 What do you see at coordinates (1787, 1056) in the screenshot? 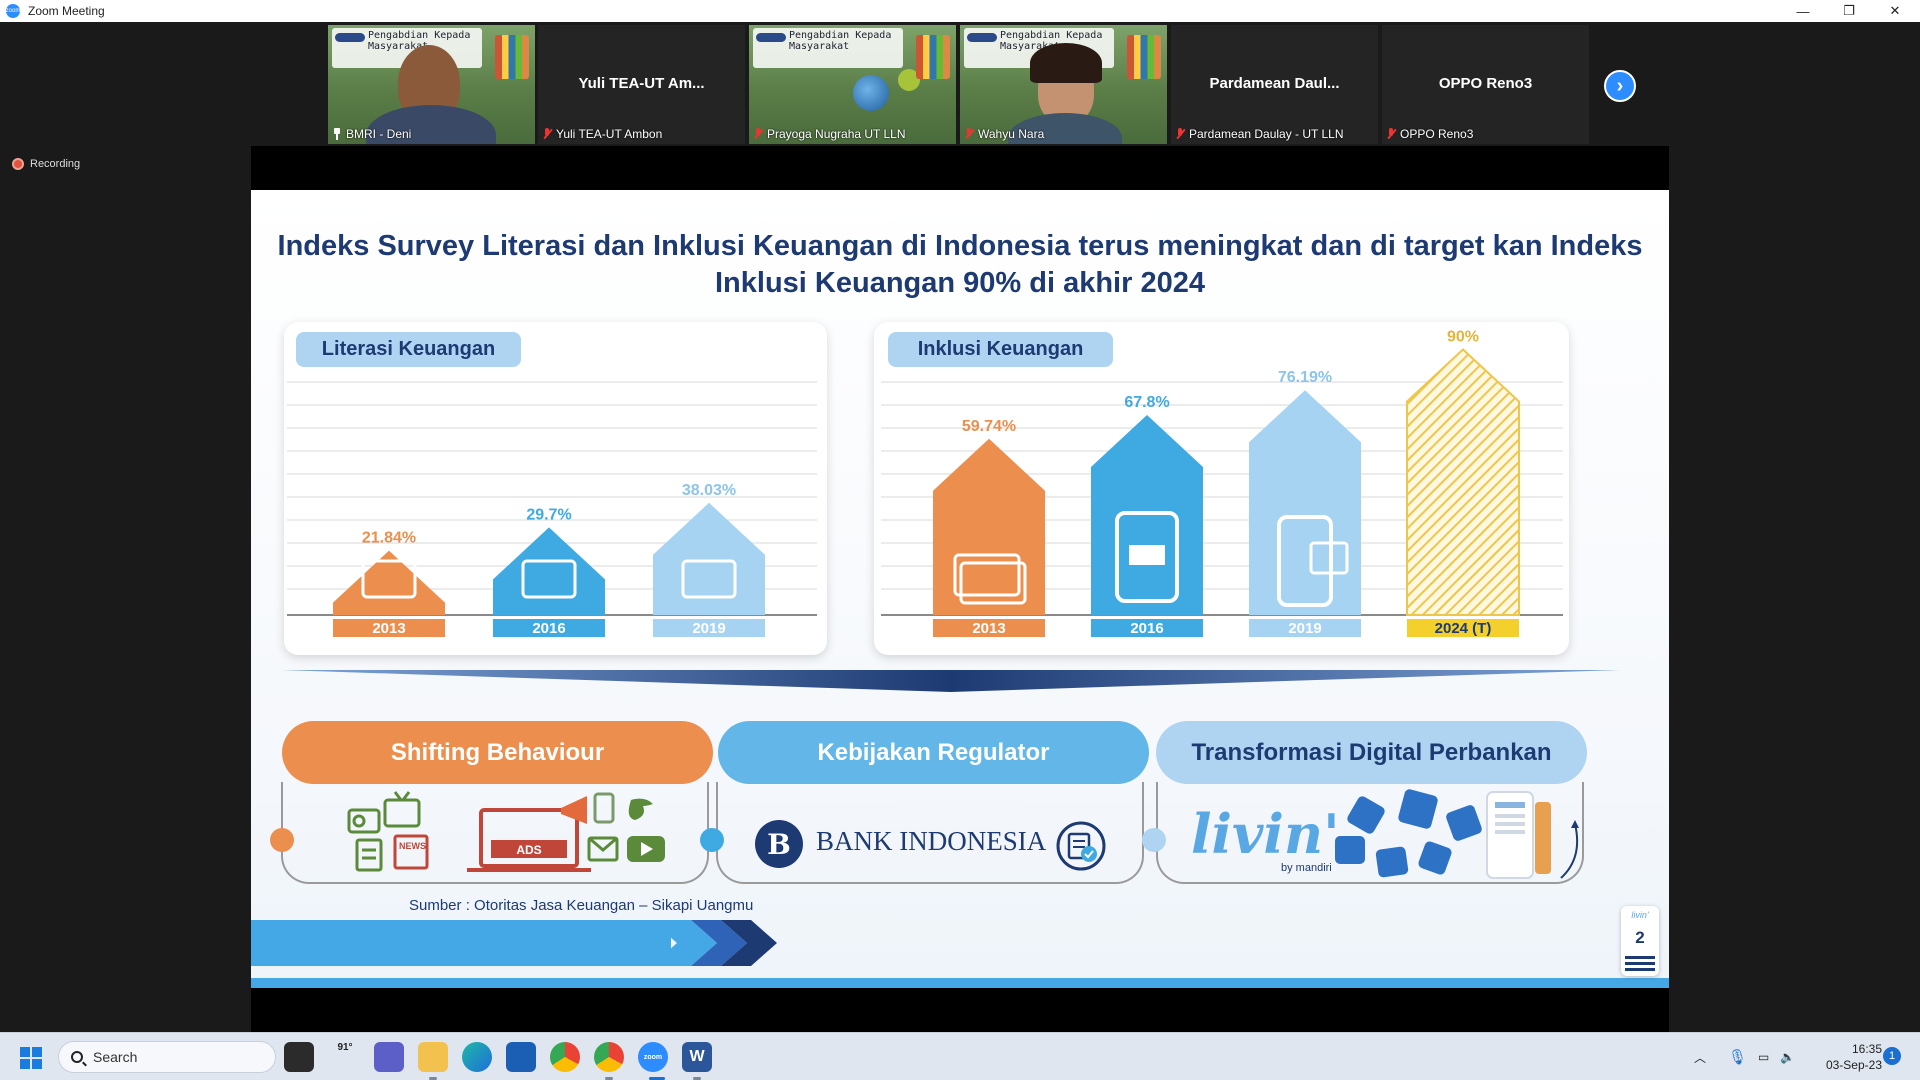
I see `volume-icon: 🔈` at bounding box center [1787, 1056].